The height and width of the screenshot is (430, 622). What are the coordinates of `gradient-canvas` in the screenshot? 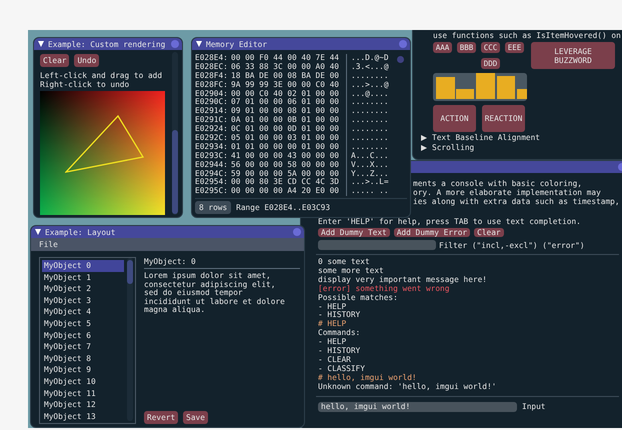 It's located at (102, 153).